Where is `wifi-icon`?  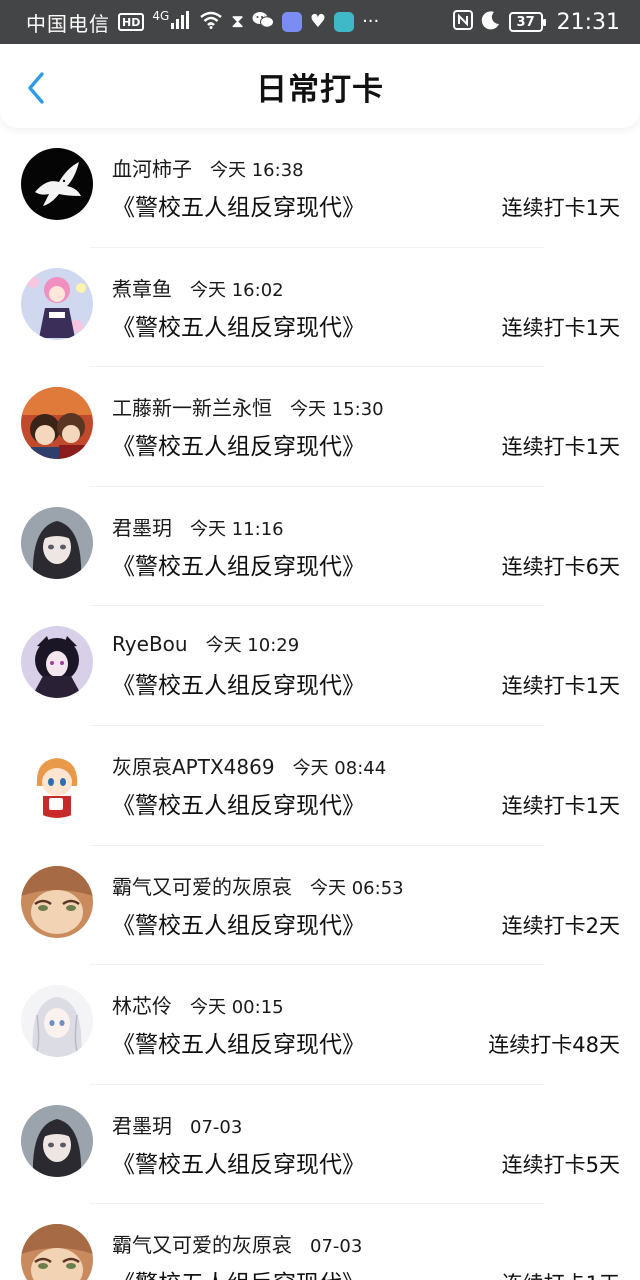
wifi-icon is located at coordinates (211, 22).